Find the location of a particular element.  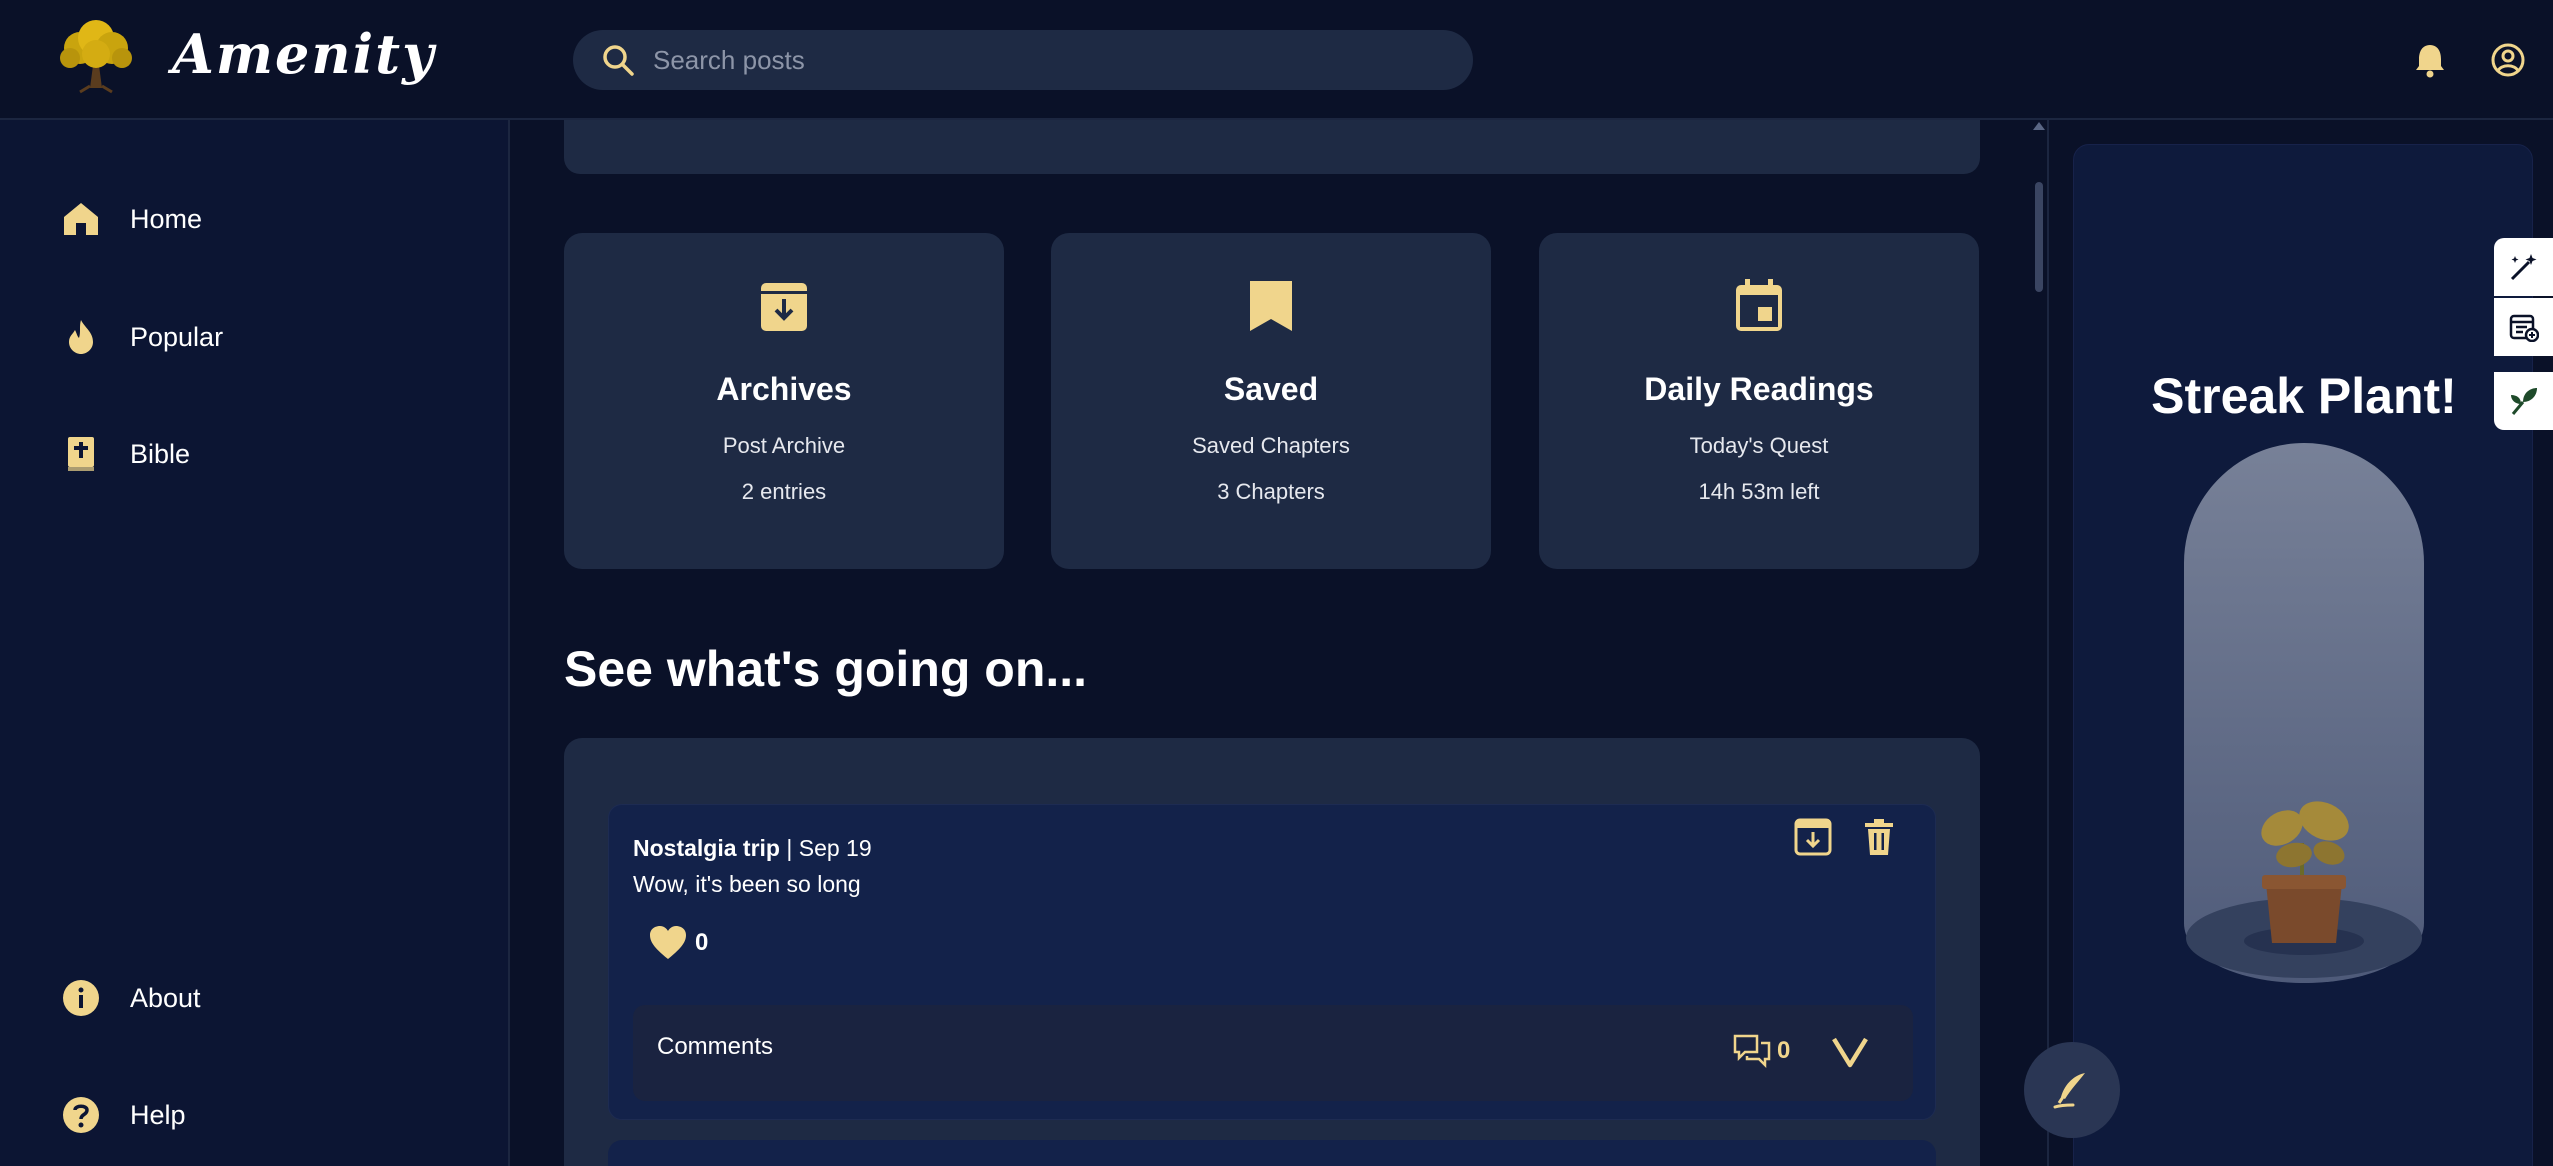

help-icon is located at coordinates (81, 1115).